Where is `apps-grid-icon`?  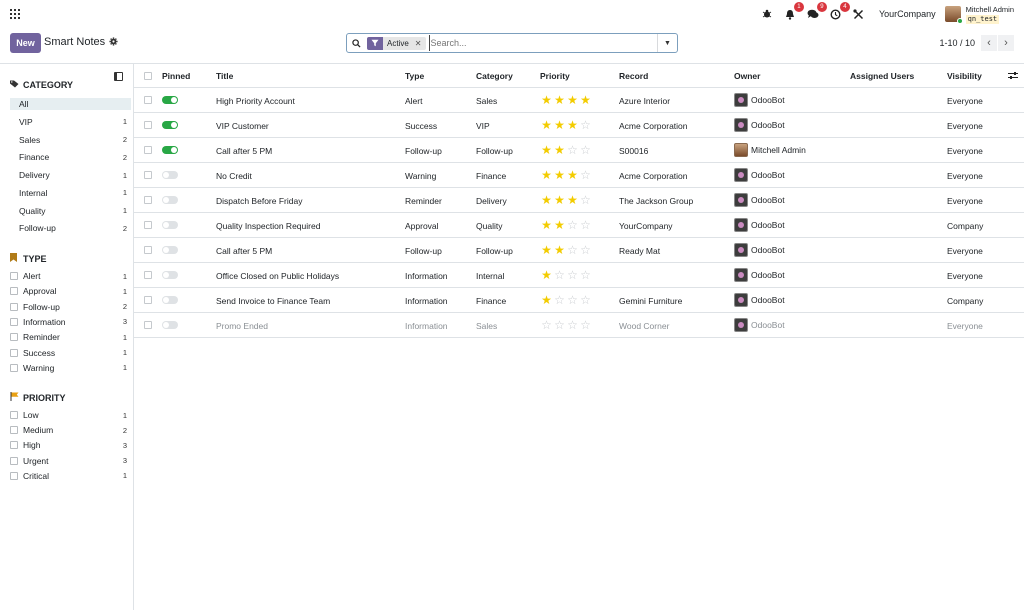 apps-grid-icon is located at coordinates (15, 14).